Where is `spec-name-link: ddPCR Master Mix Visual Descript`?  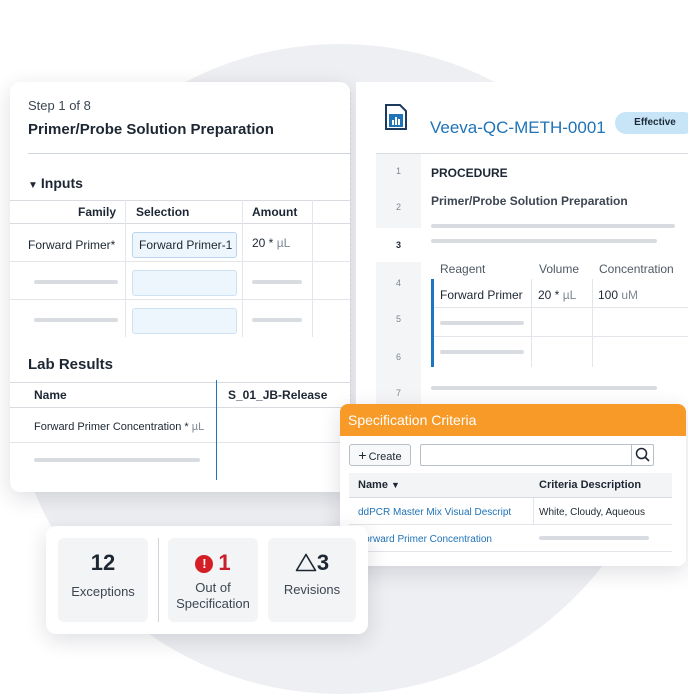 spec-name-link: ddPCR Master Mix Visual Descript is located at coordinates (434, 512).